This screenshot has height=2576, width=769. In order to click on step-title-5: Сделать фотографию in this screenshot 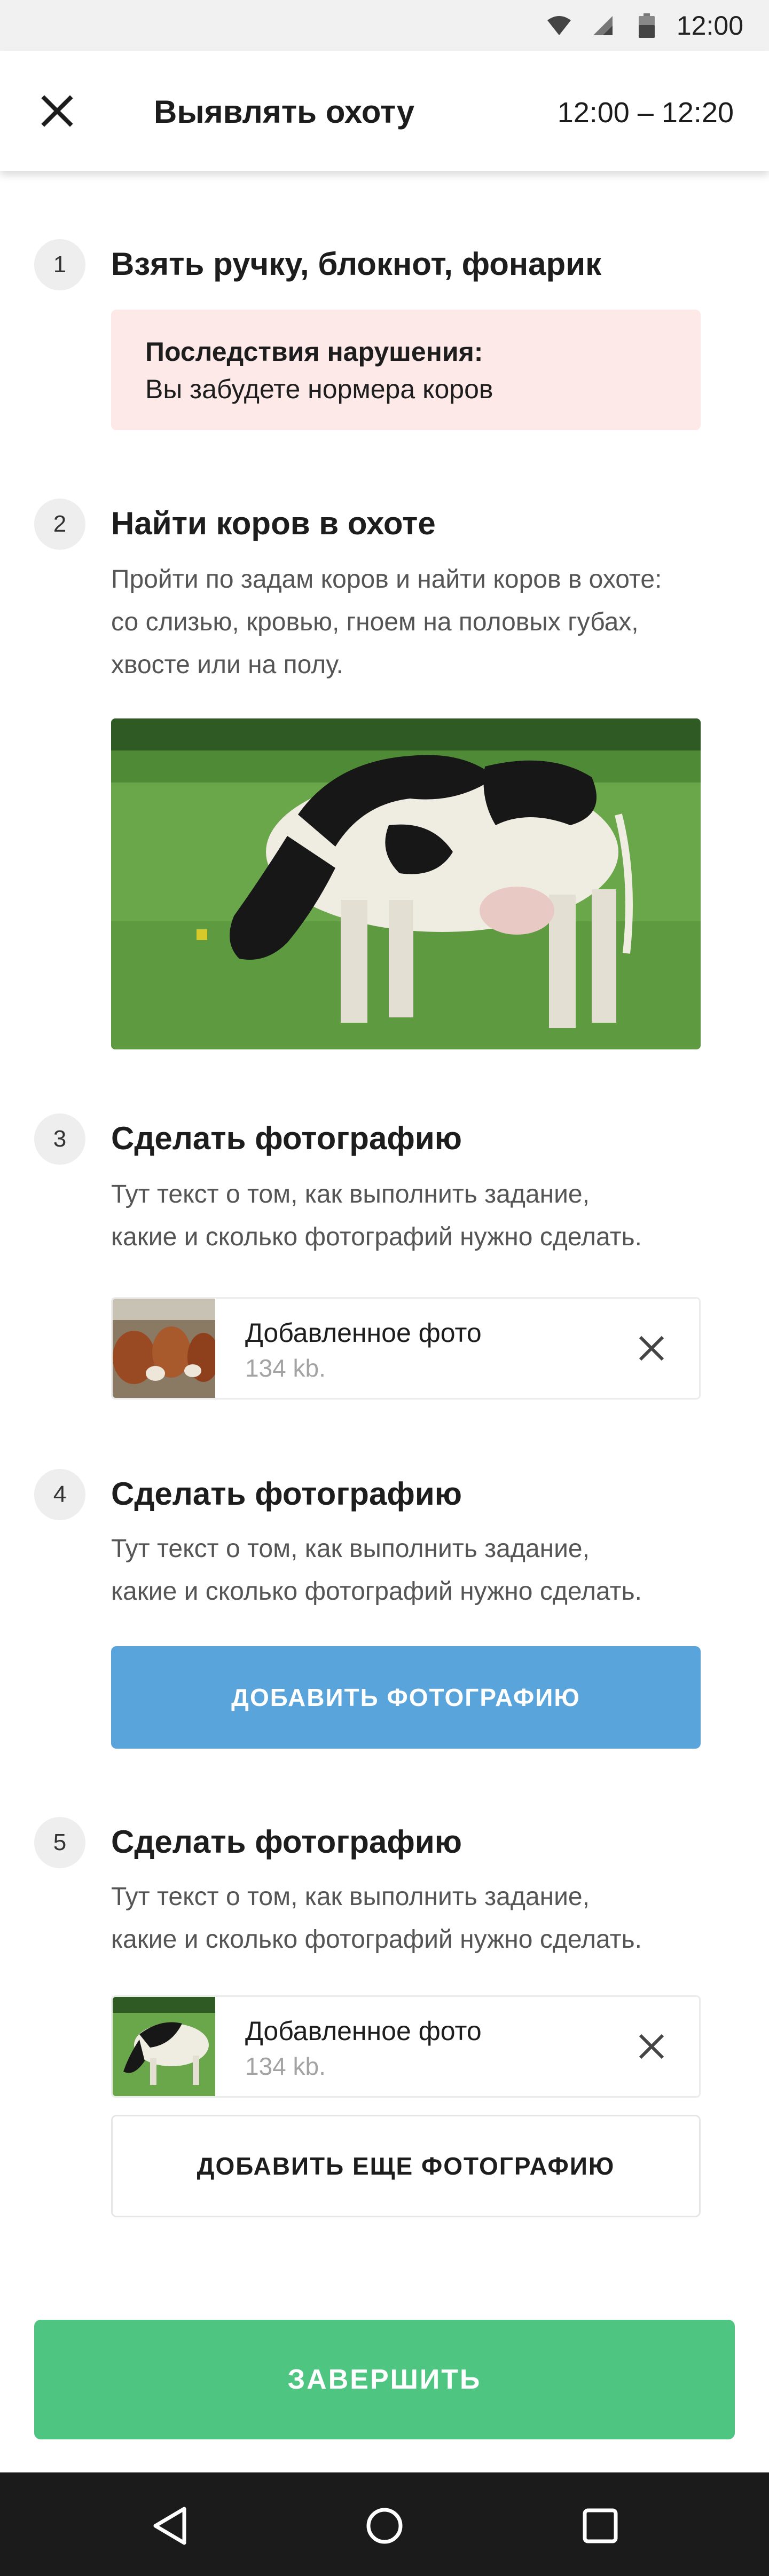, I will do `click(286, 1842)`.